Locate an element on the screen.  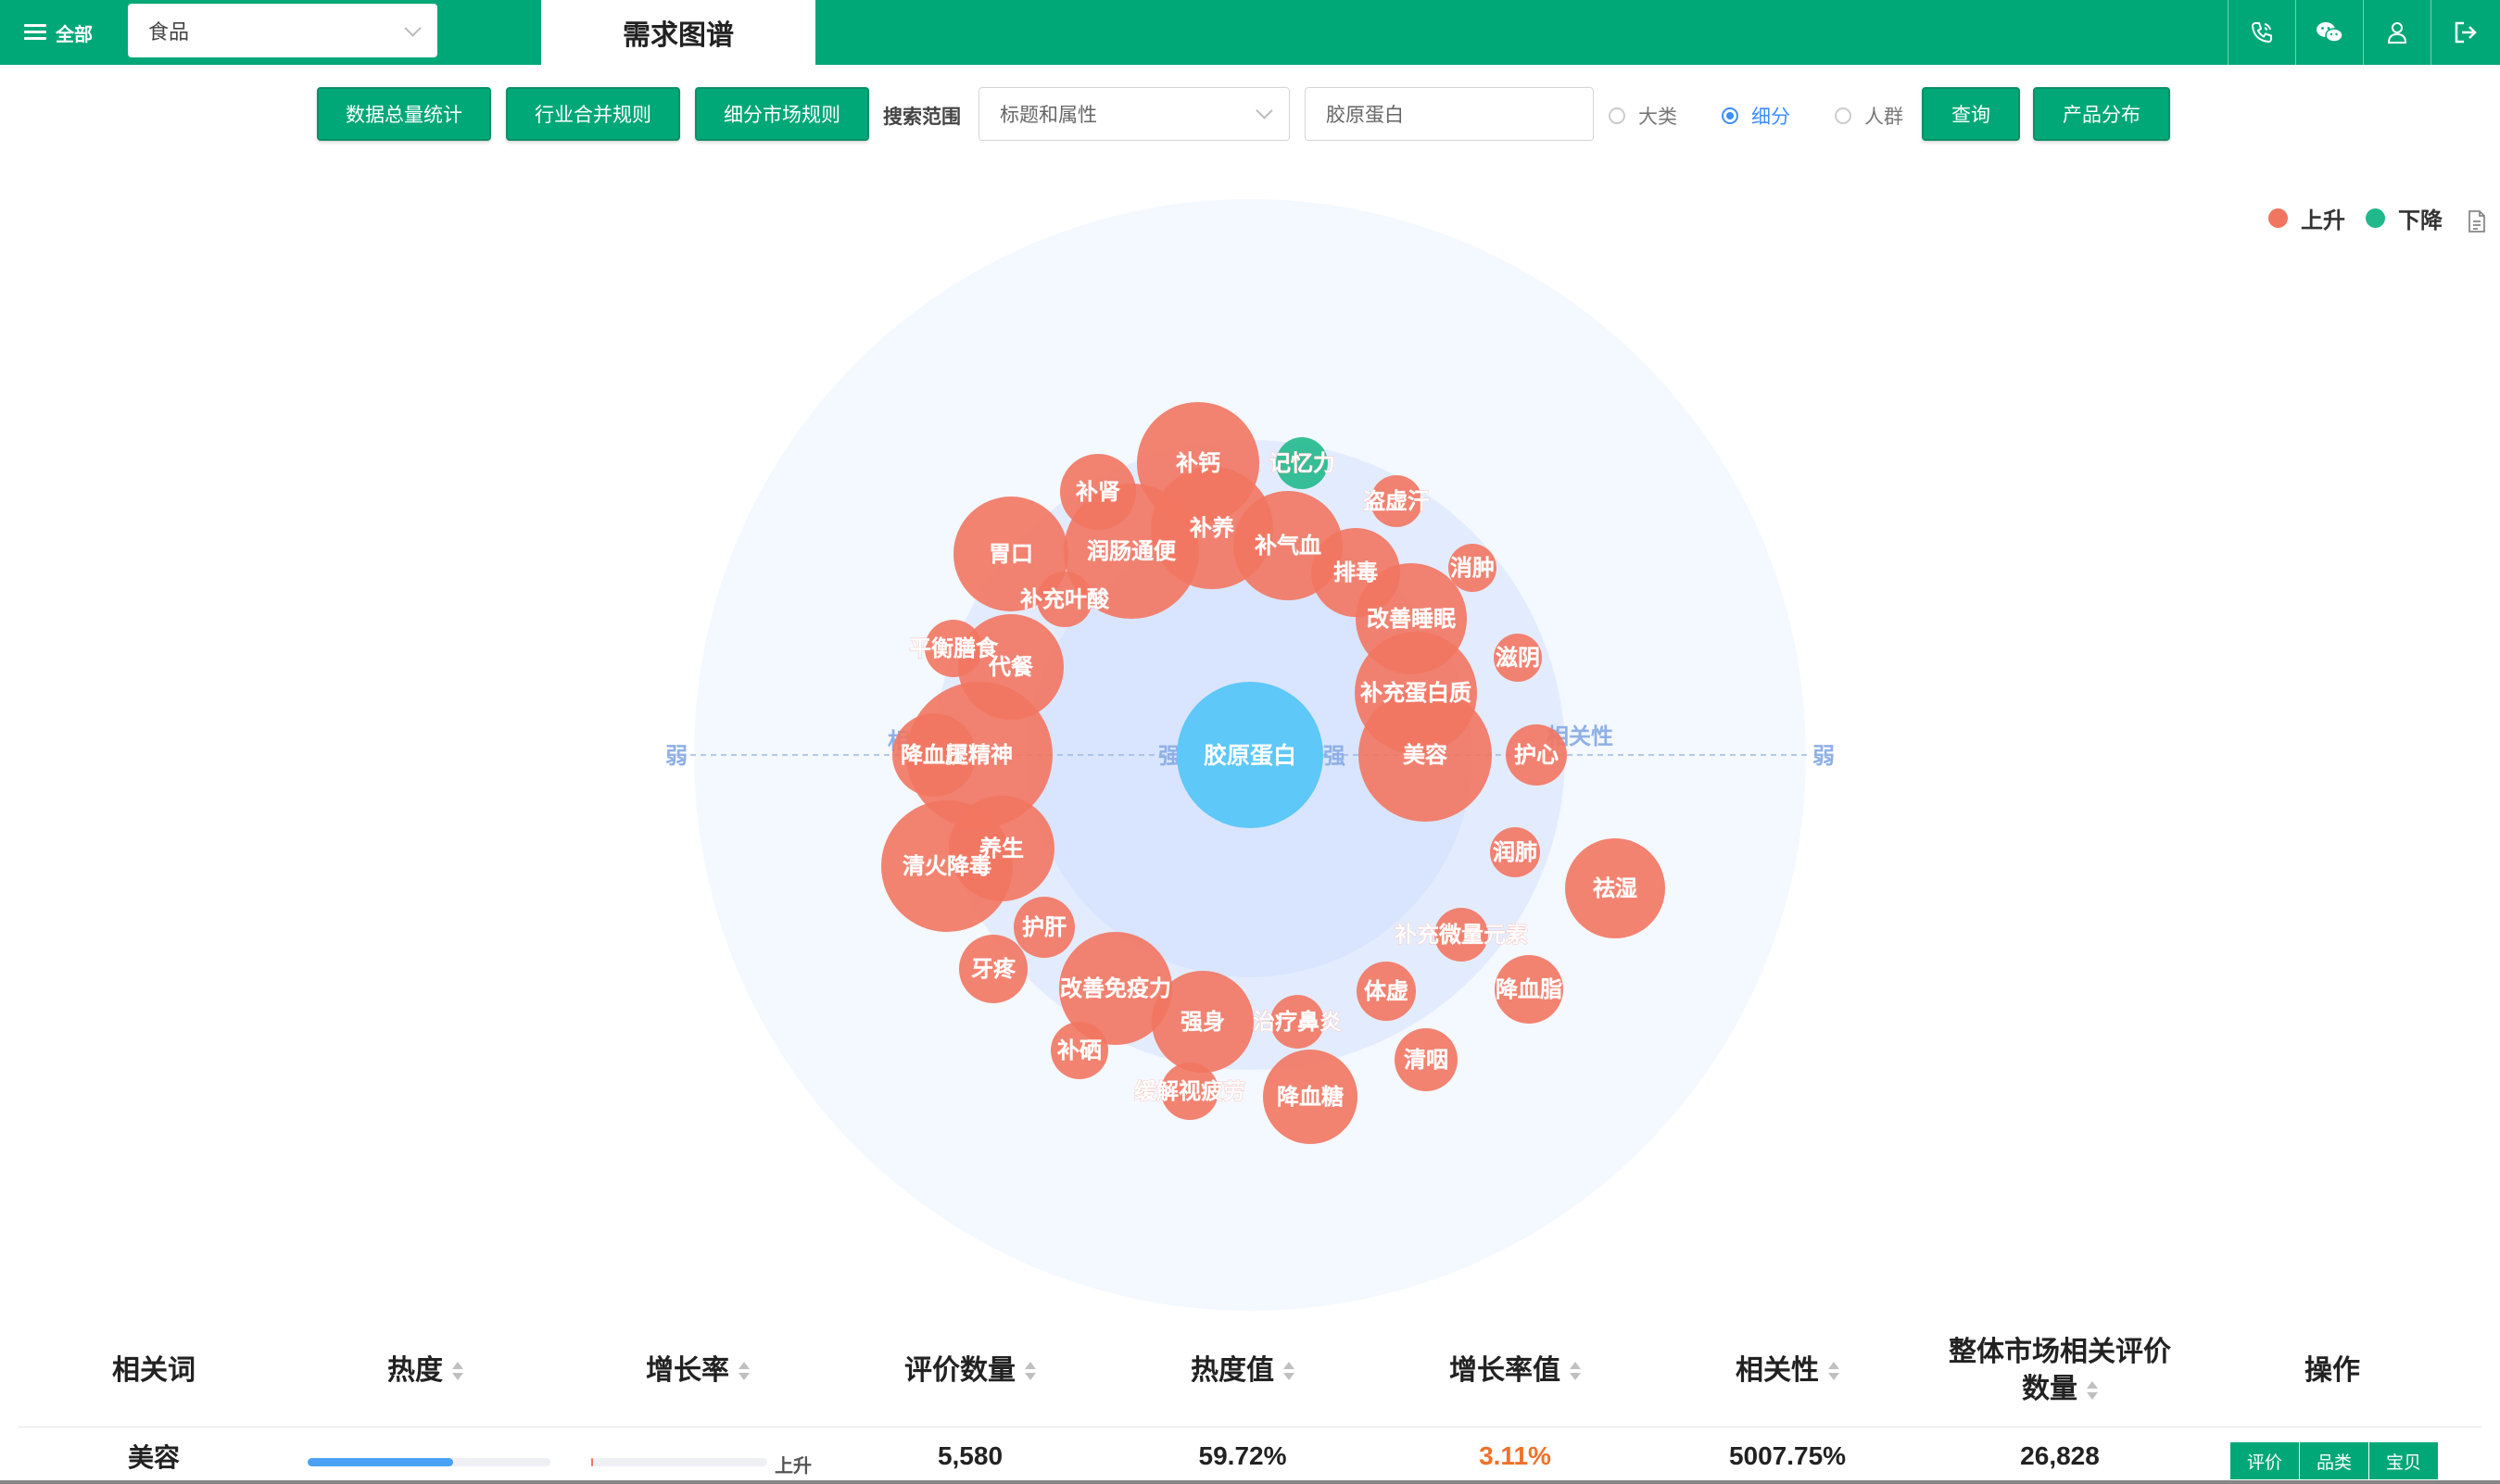
row-actions: 评价 品类 宝贝 is located at coordinates (2335, 1461).